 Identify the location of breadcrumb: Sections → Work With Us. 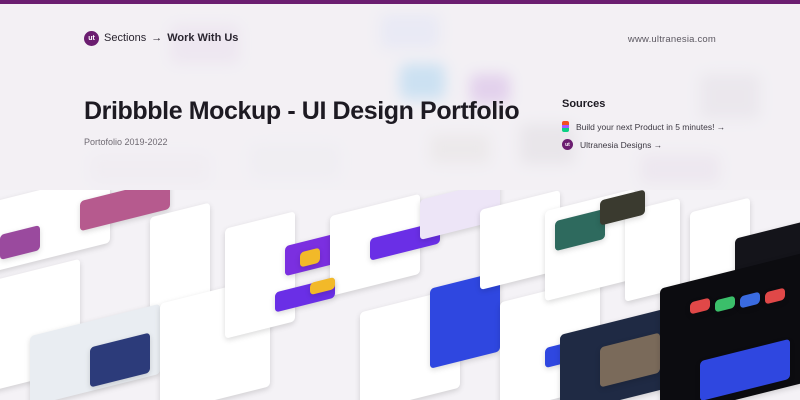
(171, 38).